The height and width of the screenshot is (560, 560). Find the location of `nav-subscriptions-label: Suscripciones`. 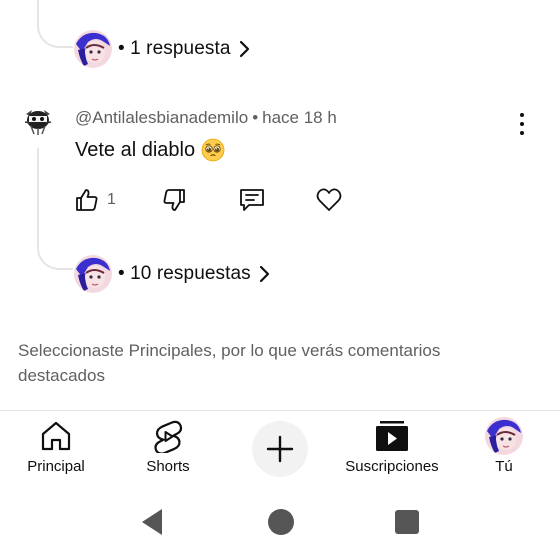

nav-subscriptions-label: Suscripciones is located at coordinates (392, 466).